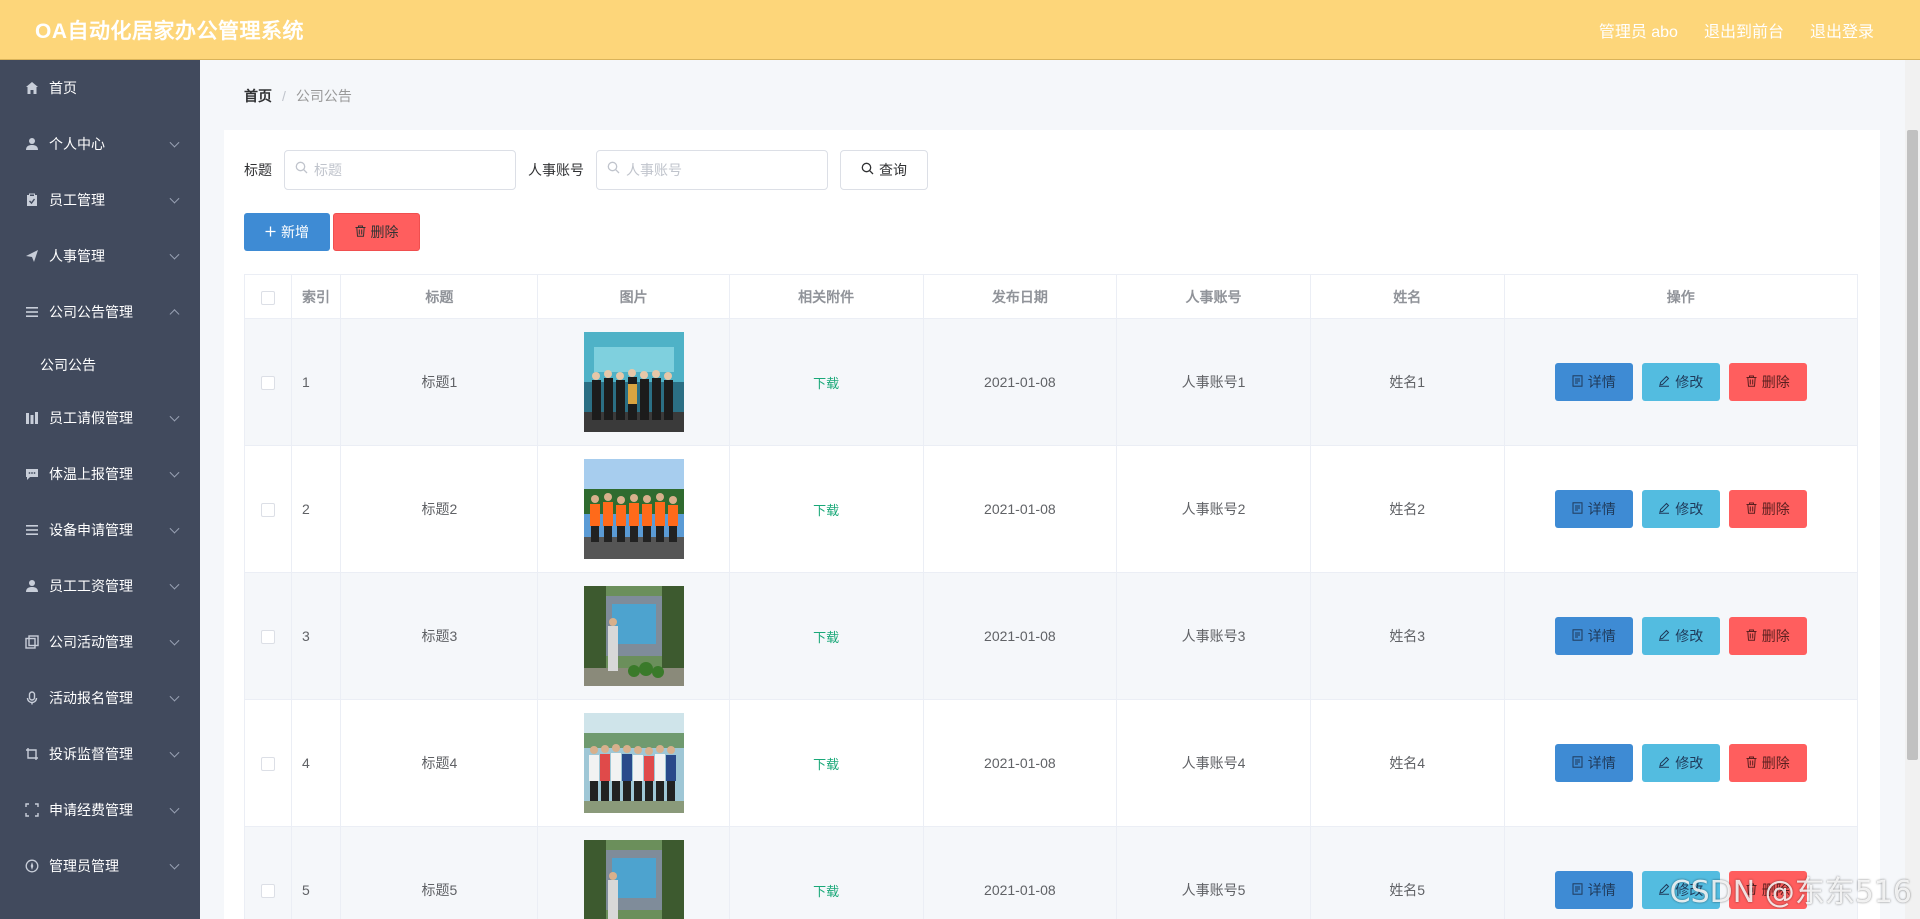  I want to click on sidebar-item-signup: 活动报名管理, so click(100, 698).